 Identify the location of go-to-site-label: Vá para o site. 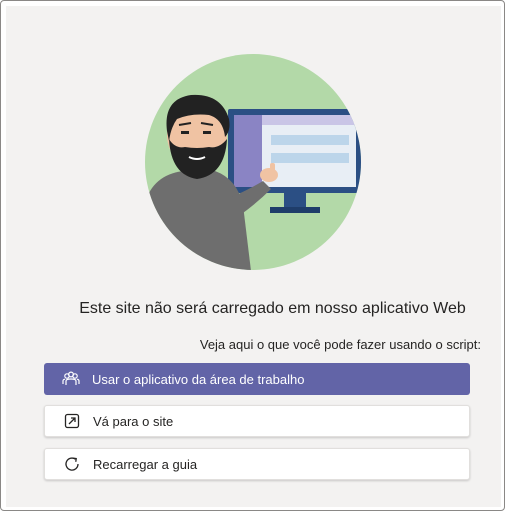
(133, 421).